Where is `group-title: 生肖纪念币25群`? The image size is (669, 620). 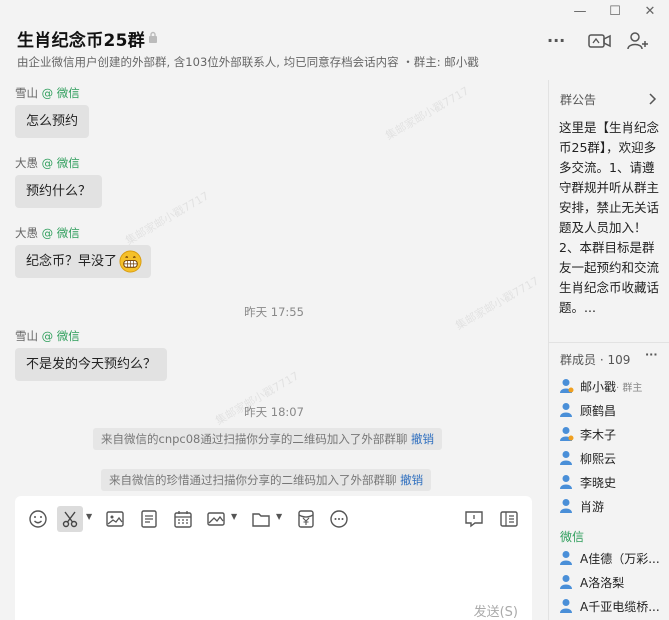 group-title: 生肖纪念币25群 is located at coordinates (81, 41).